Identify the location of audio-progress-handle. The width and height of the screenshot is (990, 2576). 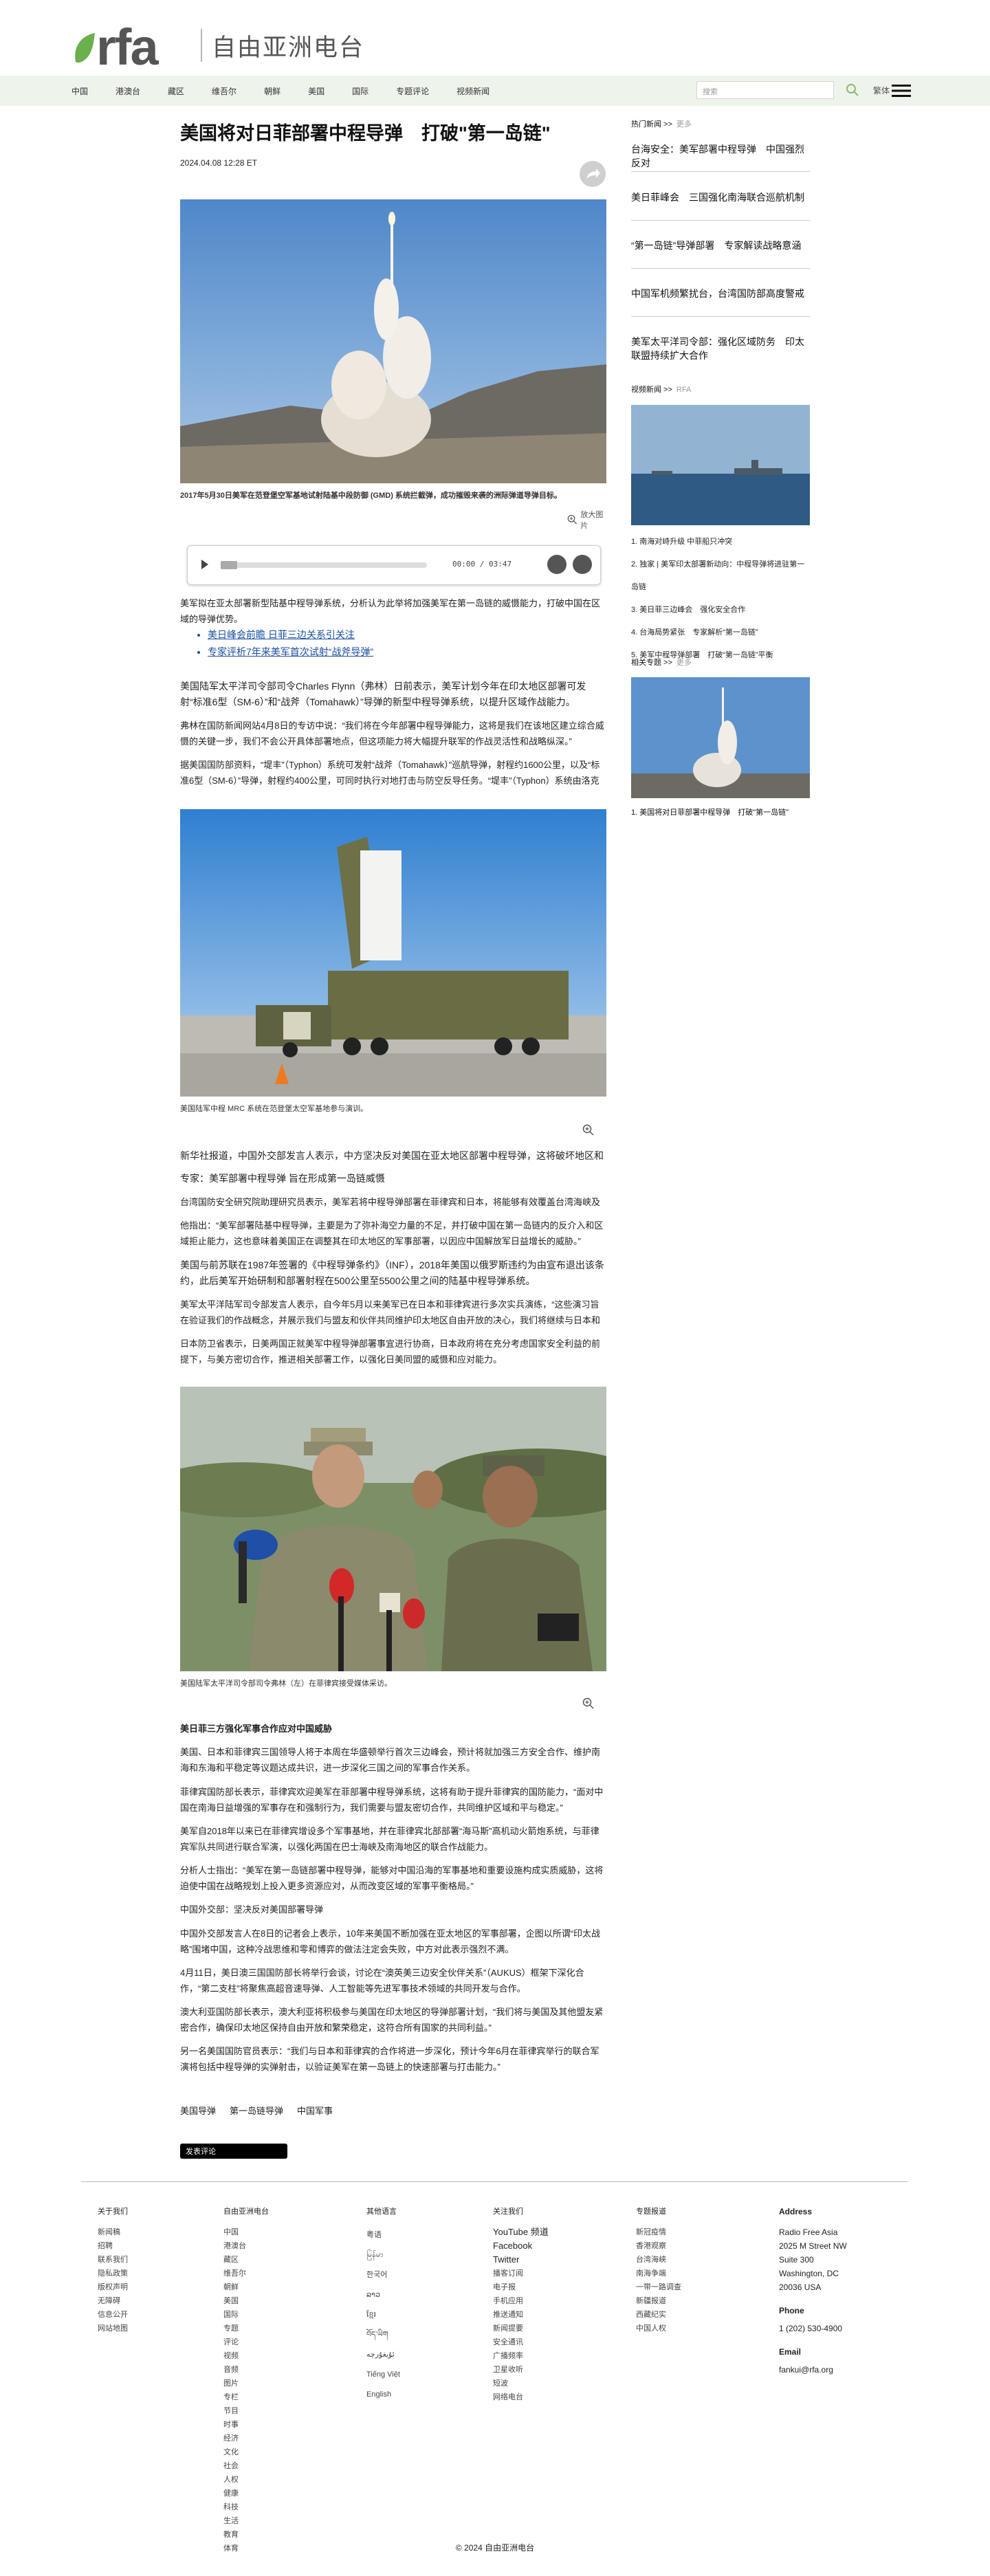
(229, 565).